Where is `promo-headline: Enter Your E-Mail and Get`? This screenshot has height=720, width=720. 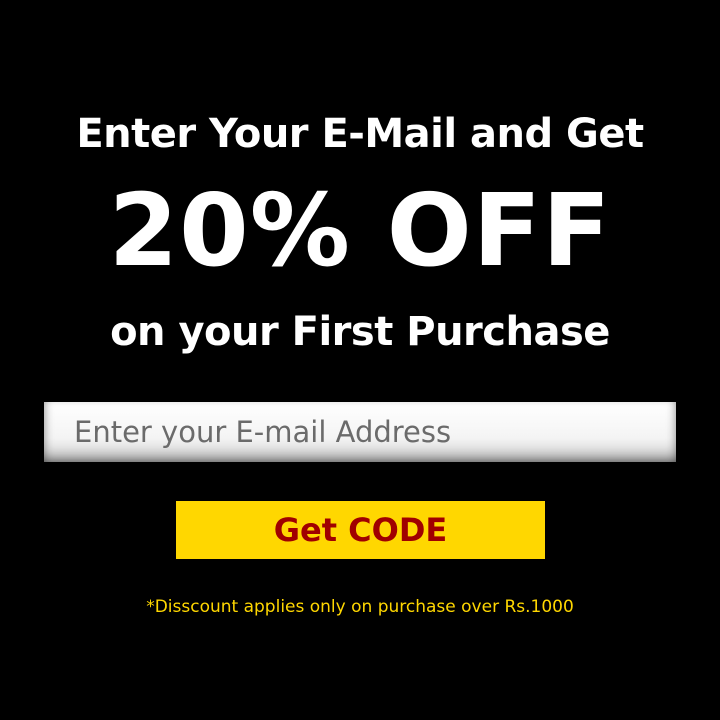 promo-headline: Enter Your E-Mail and Get is located at coordinates (360, 134).